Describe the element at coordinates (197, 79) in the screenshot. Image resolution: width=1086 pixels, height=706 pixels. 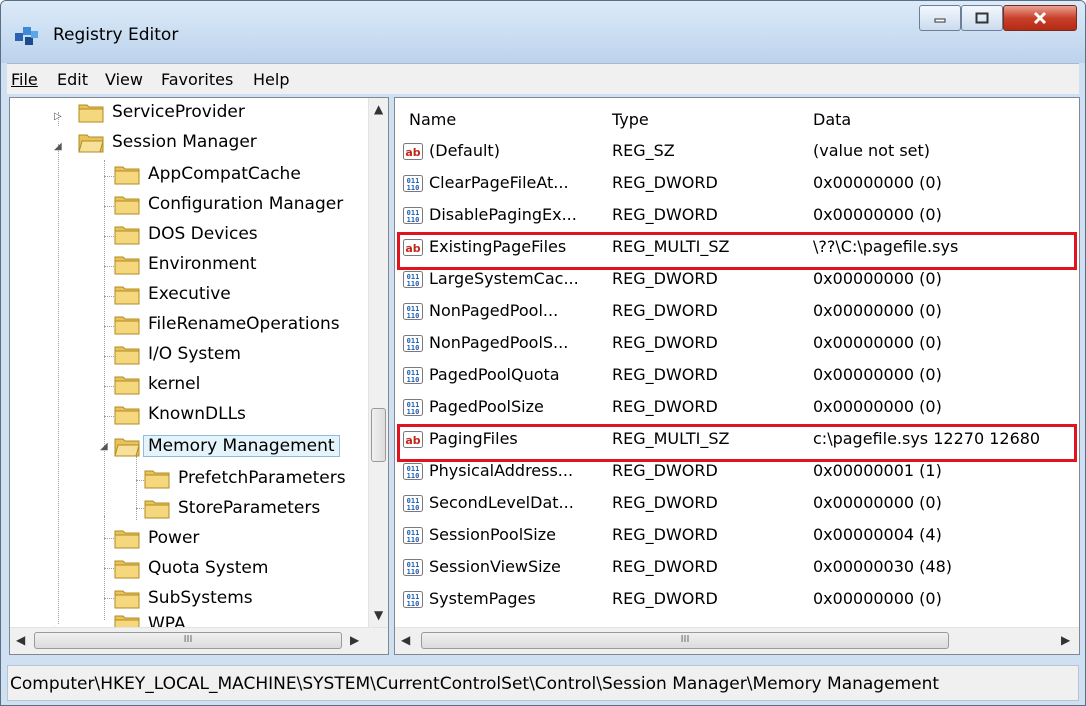
I see `menu-favorites: Favorites` at that location.